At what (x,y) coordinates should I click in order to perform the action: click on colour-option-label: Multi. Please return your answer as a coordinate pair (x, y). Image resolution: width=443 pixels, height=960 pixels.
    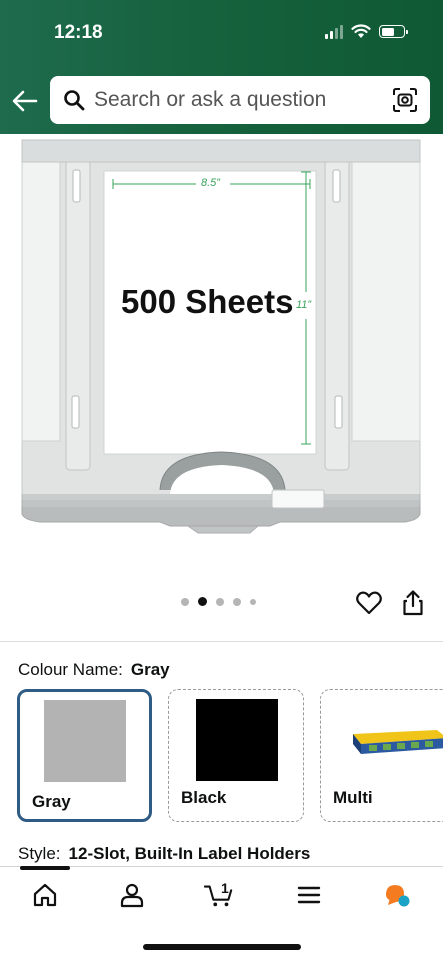
    Looking at the image, I should click on (353, 797).